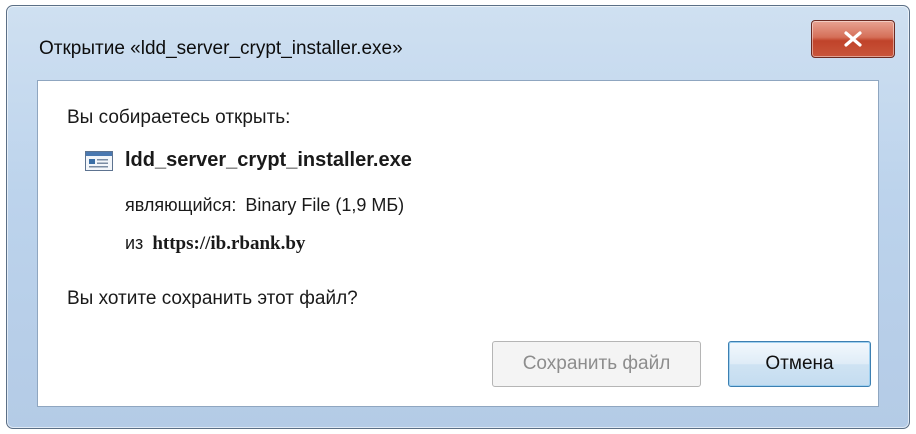 This screenshot has height=434, width=916. I want to click on file-source-row: из https://ib.rbank.by, so click(215, 244).